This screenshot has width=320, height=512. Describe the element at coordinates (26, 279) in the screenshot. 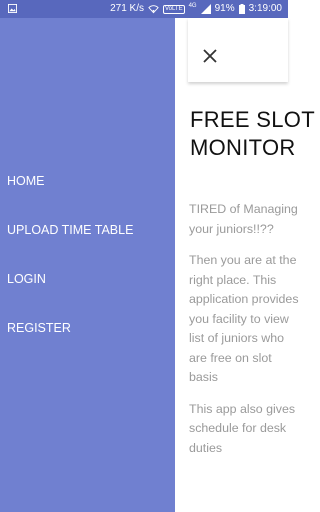

I see `nav-item-login: LOGIN` at that location.